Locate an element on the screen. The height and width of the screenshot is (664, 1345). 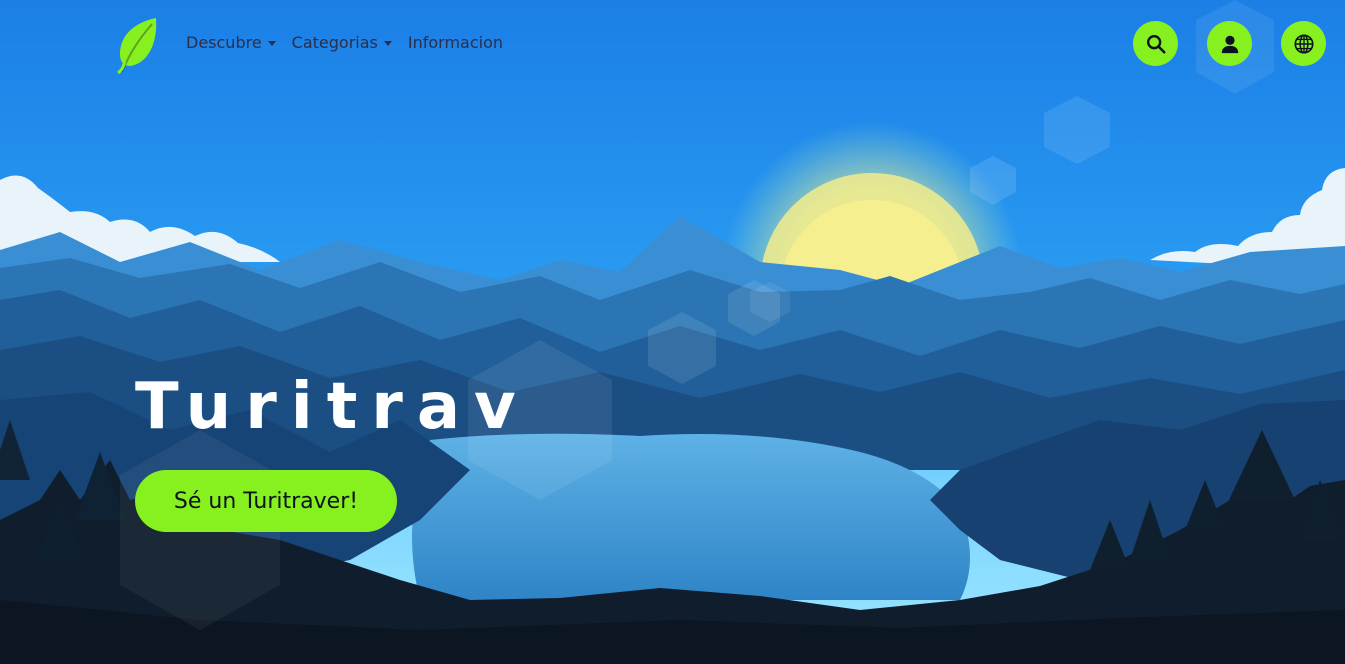
nav-informacion-label: Informacion is located at coordinates (455, 42).